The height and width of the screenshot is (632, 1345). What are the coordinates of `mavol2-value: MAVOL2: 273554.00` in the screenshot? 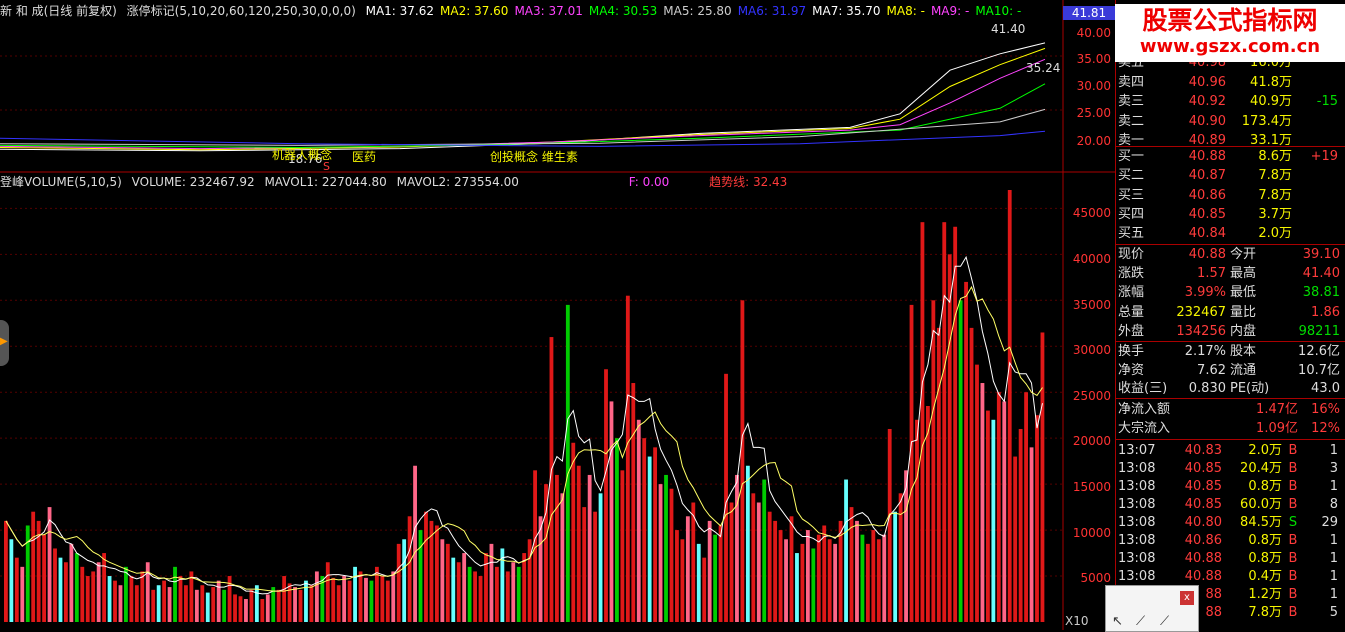 It's located at (457, 182).